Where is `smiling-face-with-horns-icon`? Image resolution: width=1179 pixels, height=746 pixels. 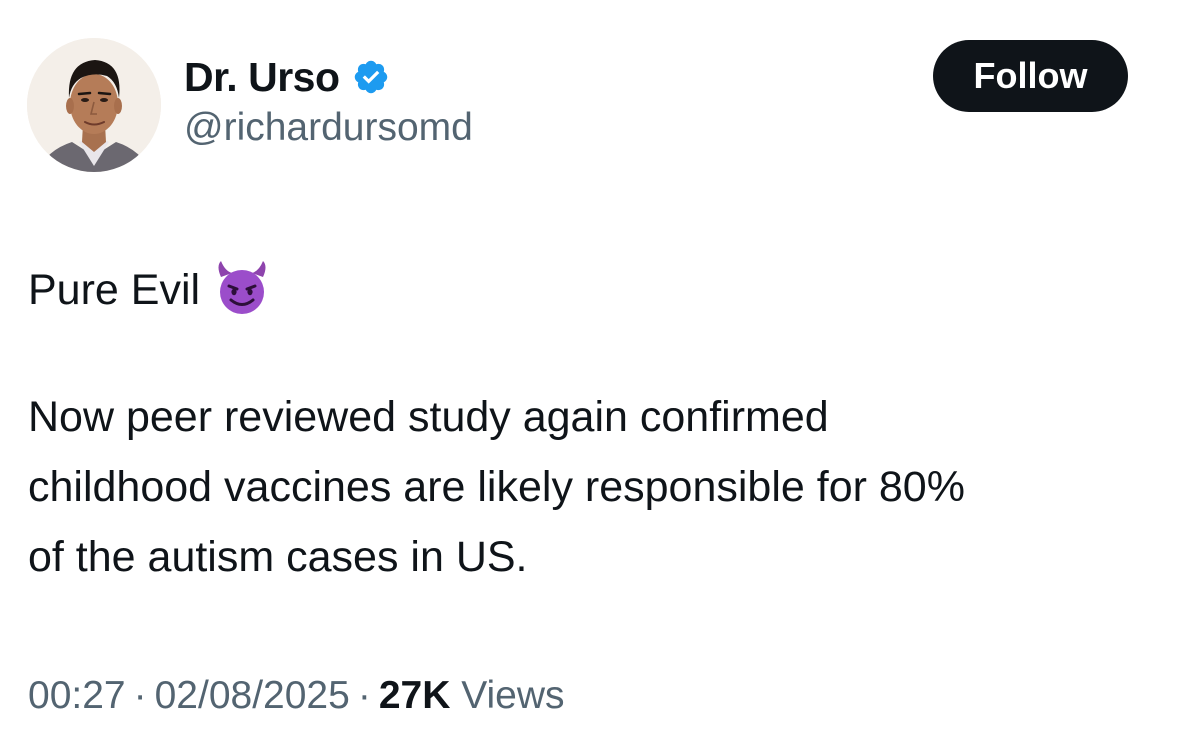
smiling-face-with-horns-icon is located at coordinates (242, 288).